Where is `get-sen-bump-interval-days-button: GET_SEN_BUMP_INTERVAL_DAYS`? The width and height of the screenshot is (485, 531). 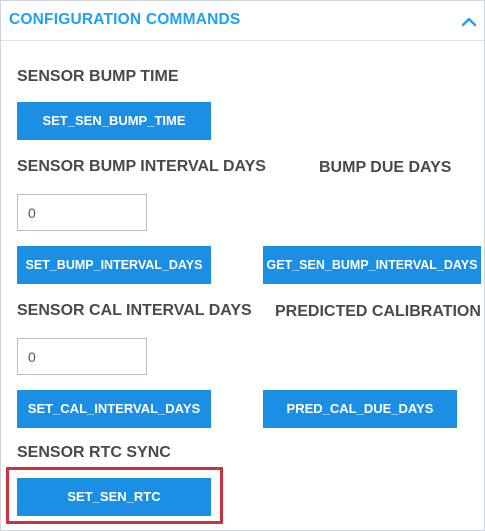 get-sen-bump-interval-days-button: GET_SEN_BUMP_INTERVAL_DAYS is located at coordinates (372, 265).